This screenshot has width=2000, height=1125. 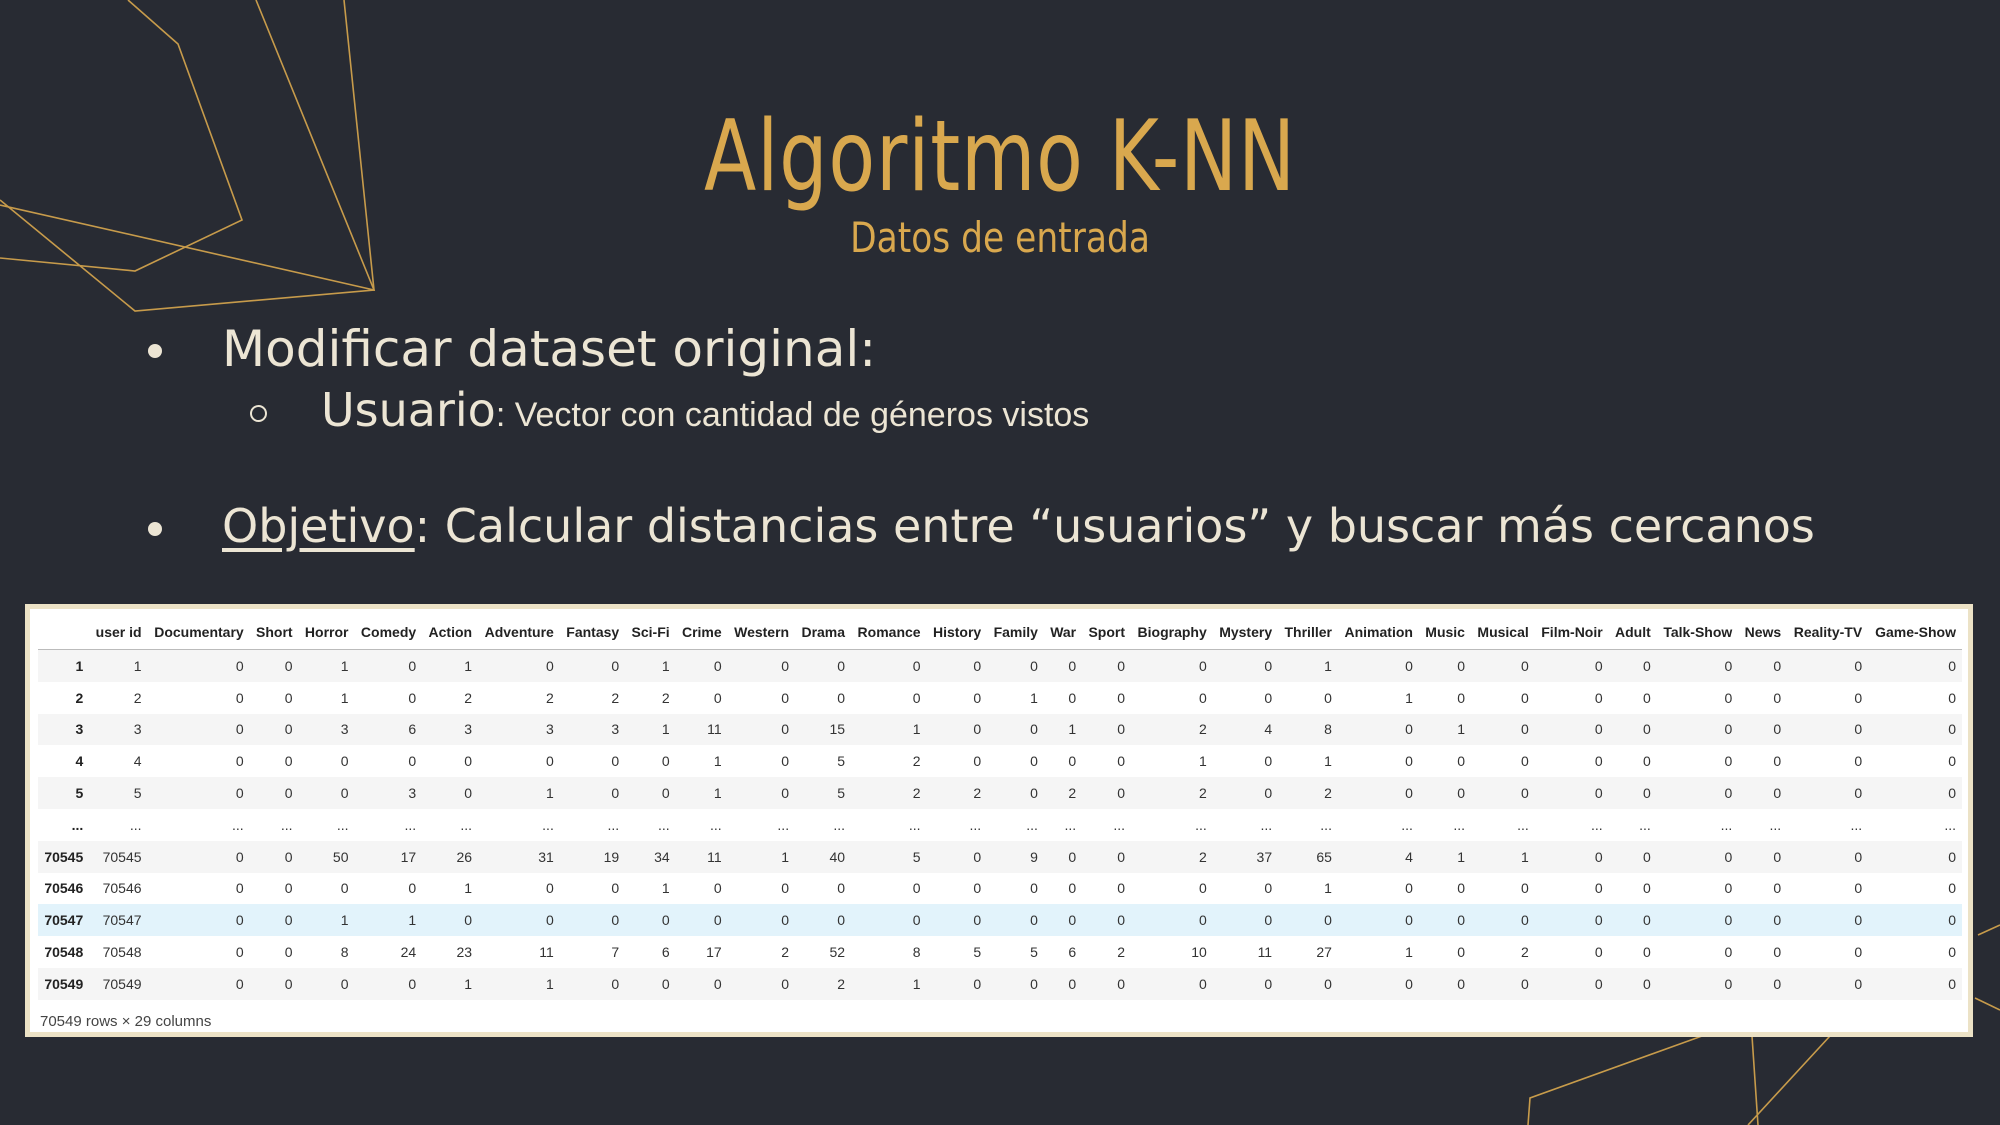 What do you see at coordinates (701, 632) in the screenshot?
I see `column-header: Crime` at bounding box center [701, 632].